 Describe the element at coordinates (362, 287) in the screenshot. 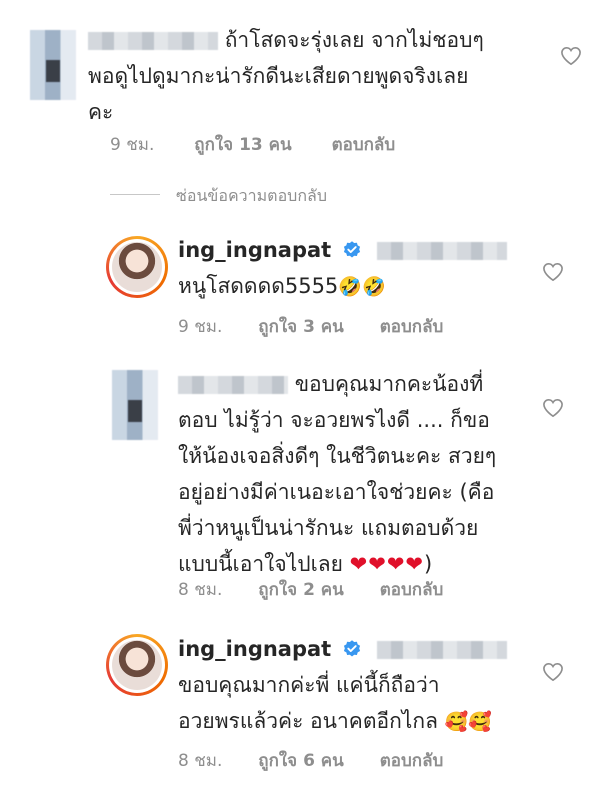

I see `emoji-rofl: 🤣🤣` at that location.